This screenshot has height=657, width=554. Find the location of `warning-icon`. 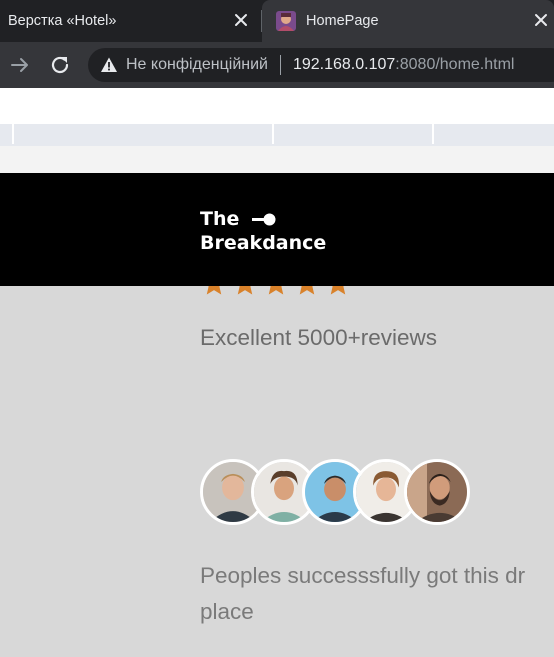

warning-icon is located at coordinates (109, 65).